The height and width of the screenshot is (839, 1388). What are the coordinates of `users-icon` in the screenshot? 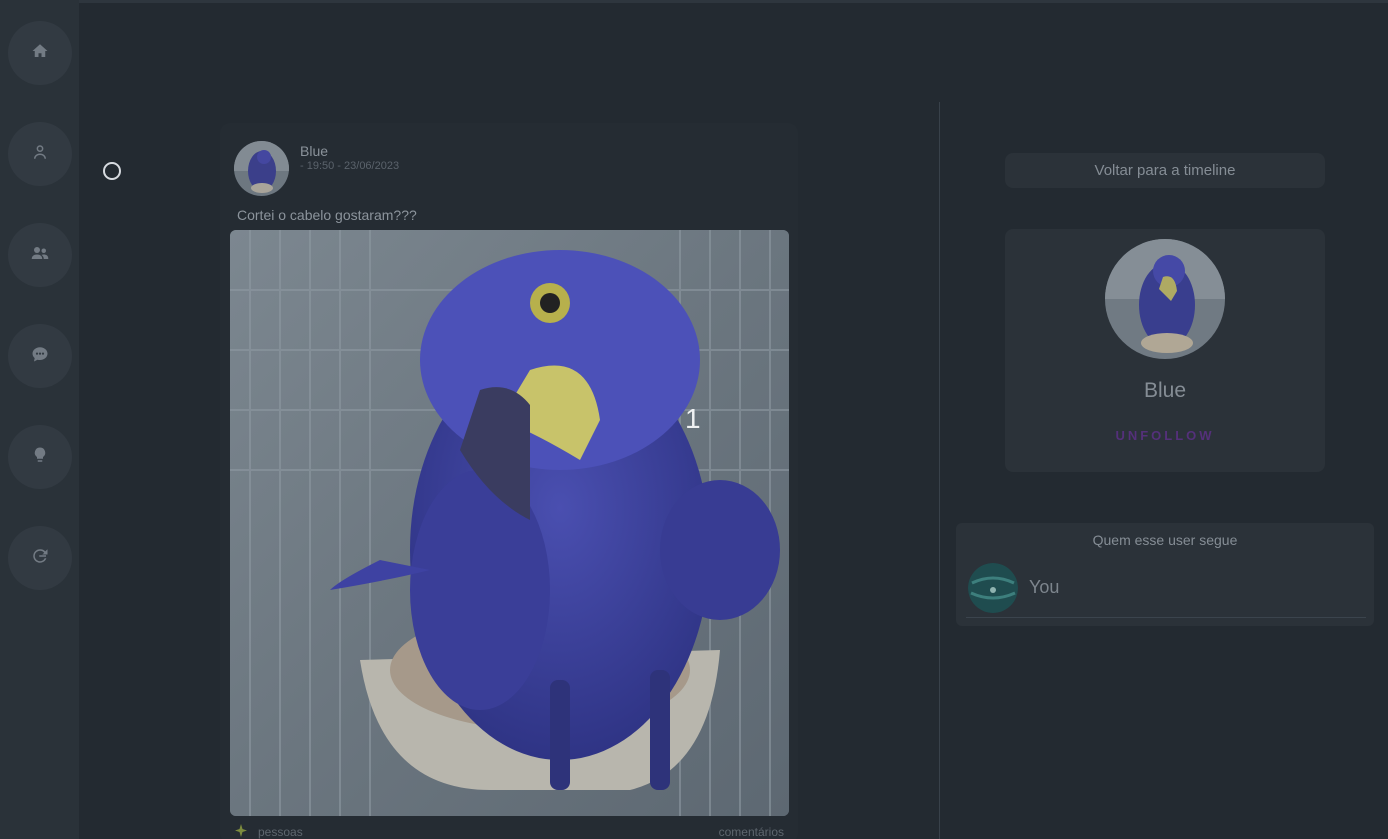 It's located at (40, 255).